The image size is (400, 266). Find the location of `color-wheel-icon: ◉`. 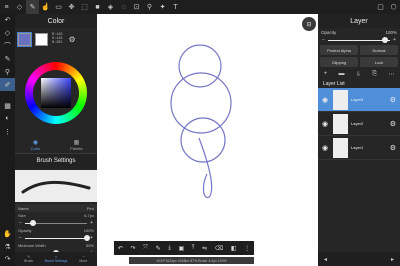

color-wheel-icon: ◉ is located at coordinates (35, 142).